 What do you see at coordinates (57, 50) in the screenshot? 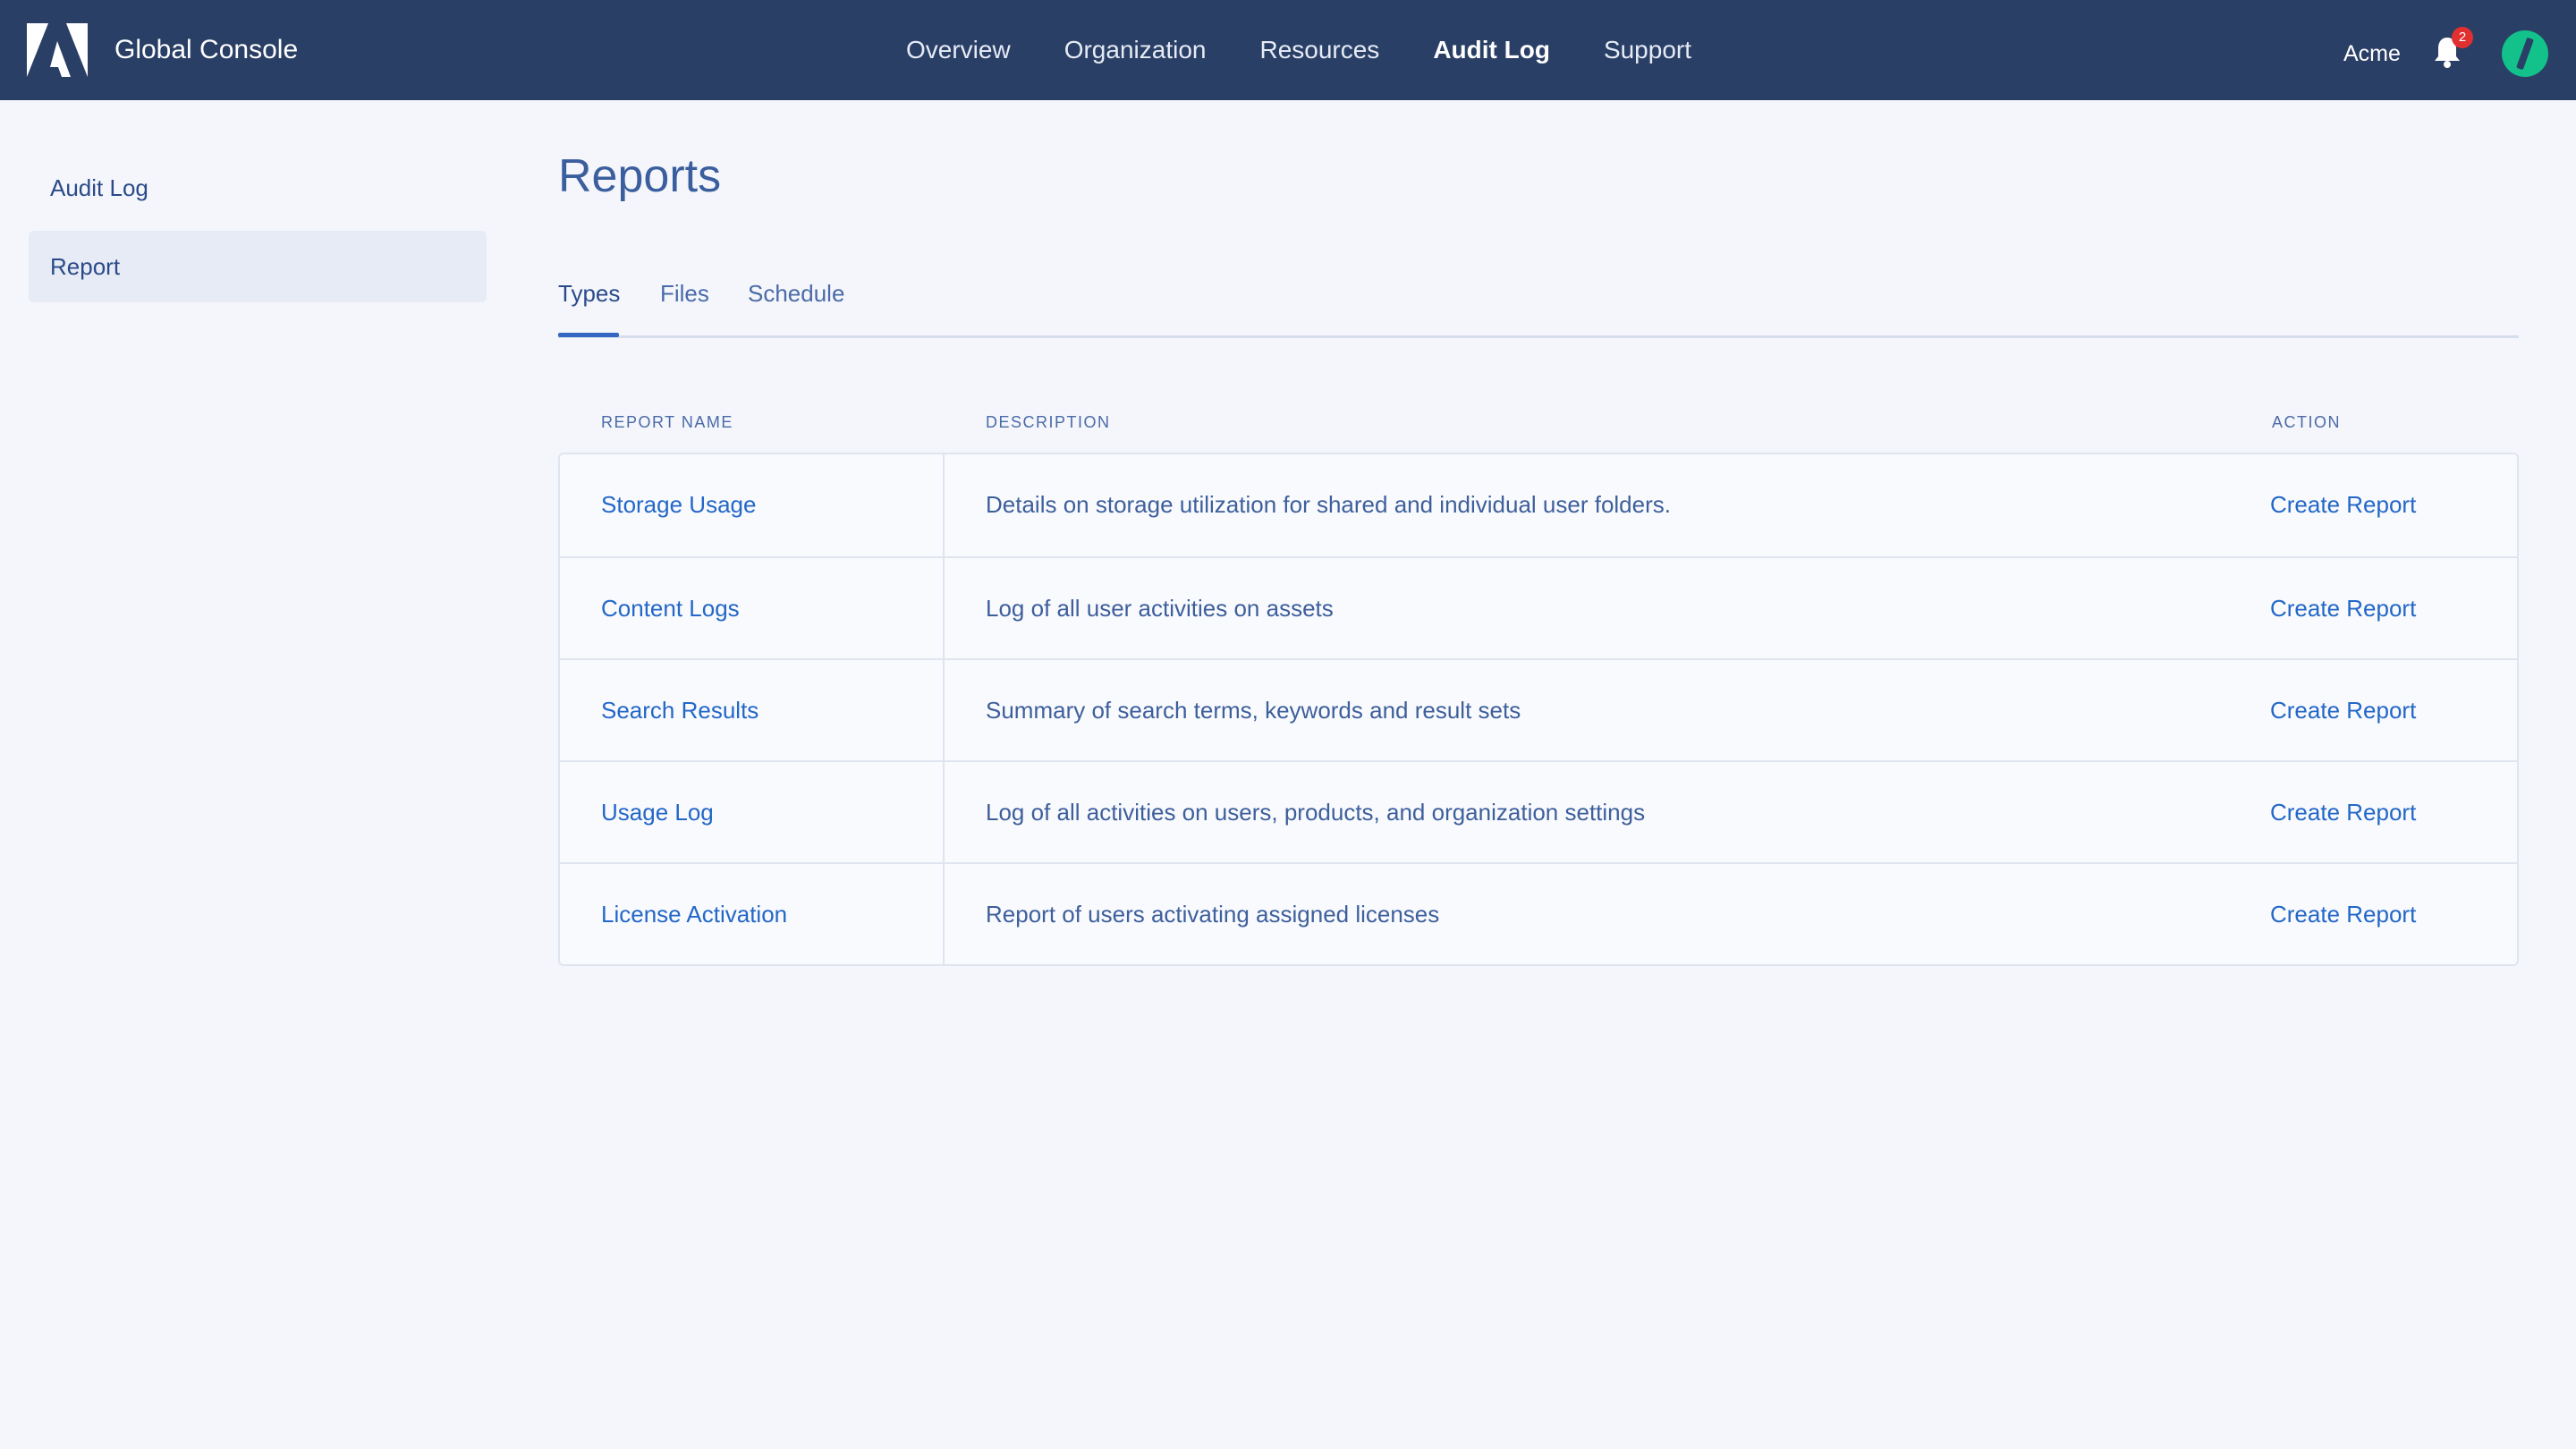
I see `adobe-logo-icon` at bounding box center [57, 50].